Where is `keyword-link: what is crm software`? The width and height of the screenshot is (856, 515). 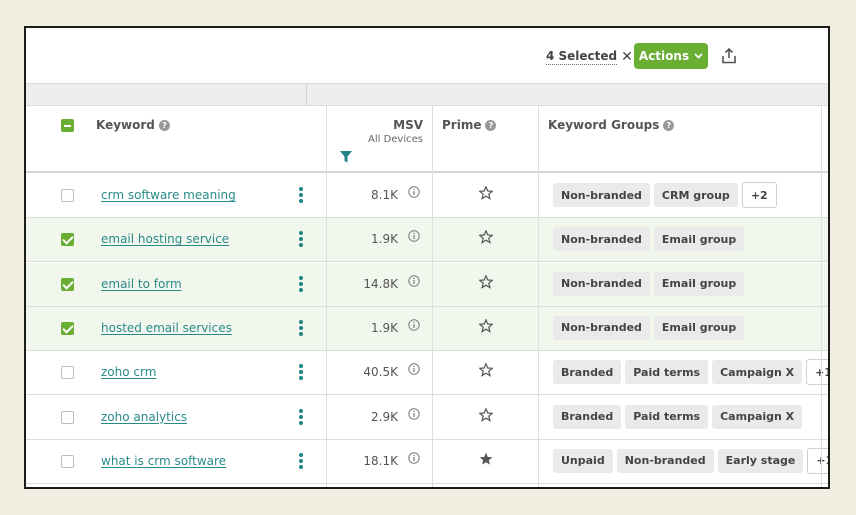
keyword-link: what is crm software is located at coordinates (163, 461).